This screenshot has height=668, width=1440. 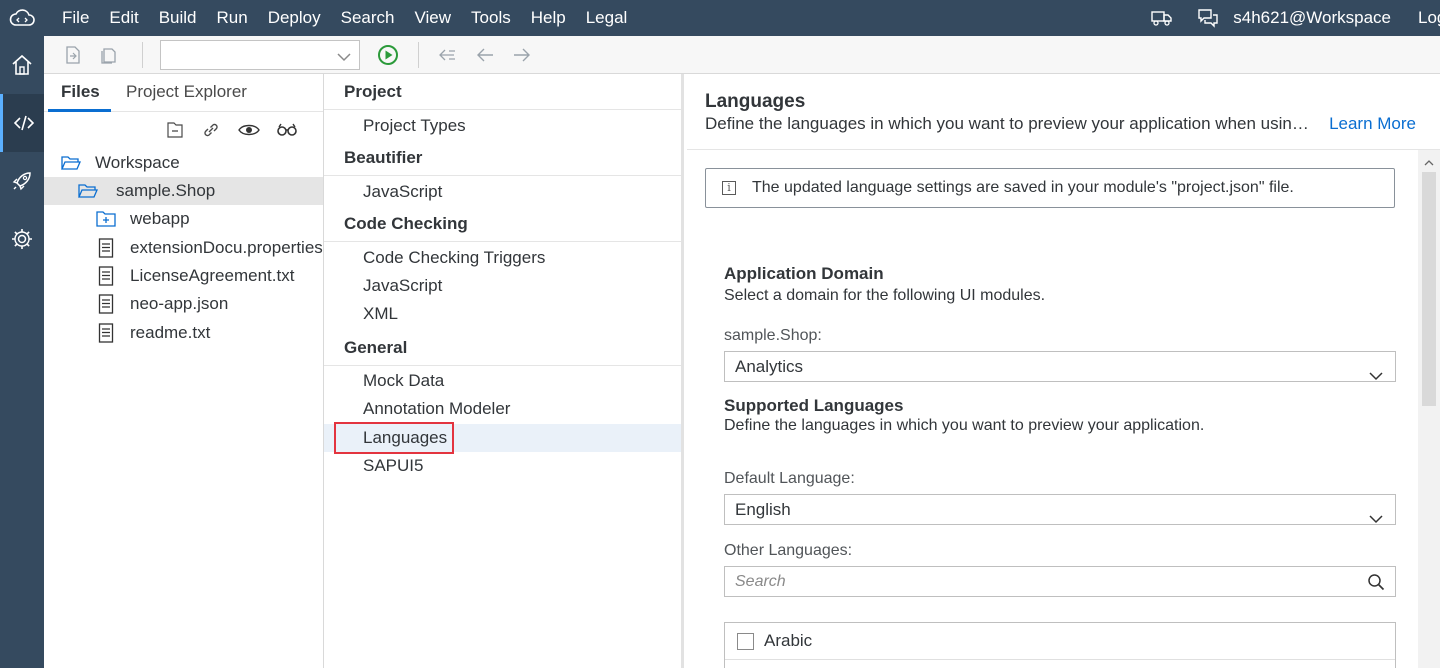 I want to click on forward-arrow-icon, so click(x=522, y=55).